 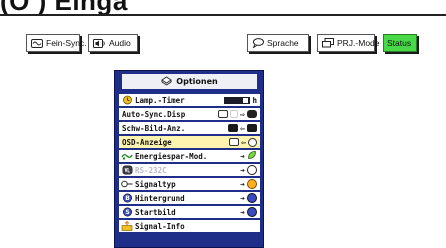 What do you see at coordinates (252, 156) in the screenshot?
I see `leaf-icon` at bounding box center [252, 156].